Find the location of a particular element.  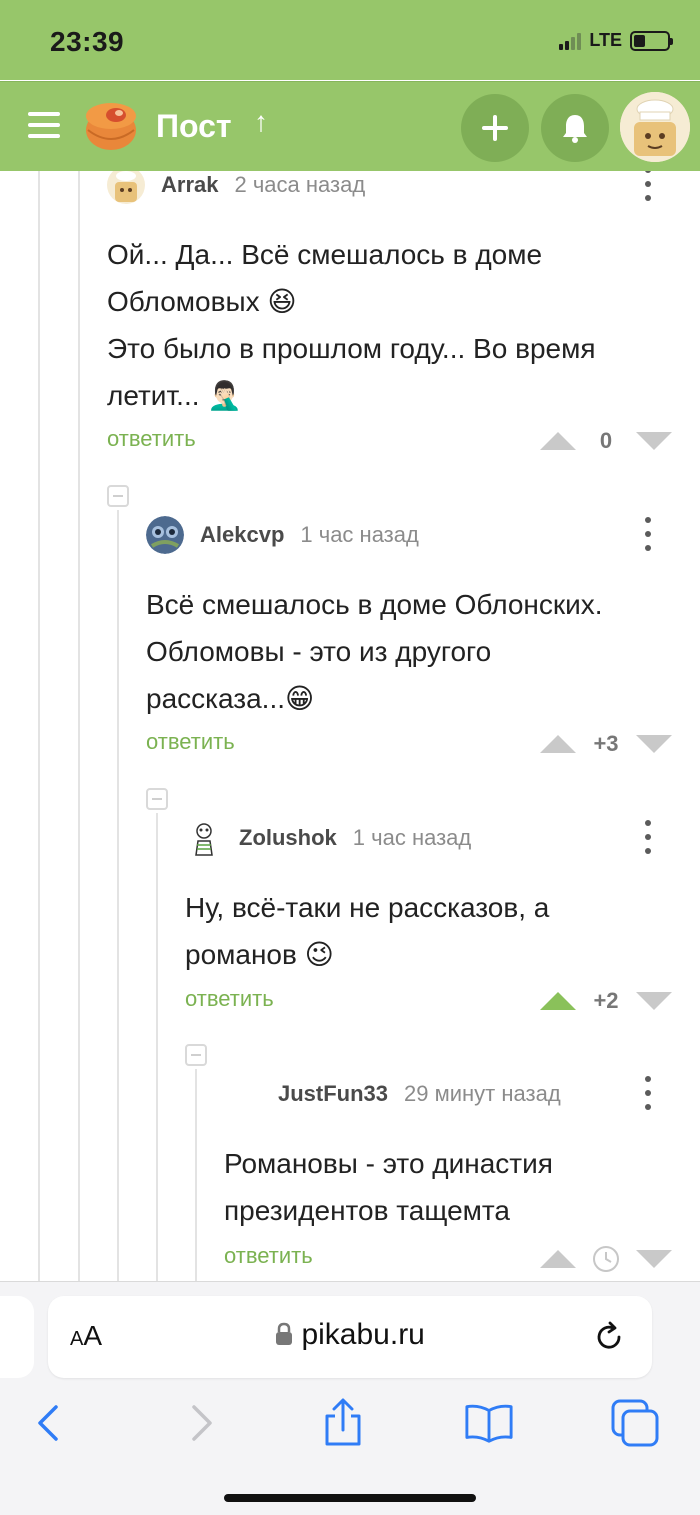

home-indicator is located at coordinates (350, 1498).